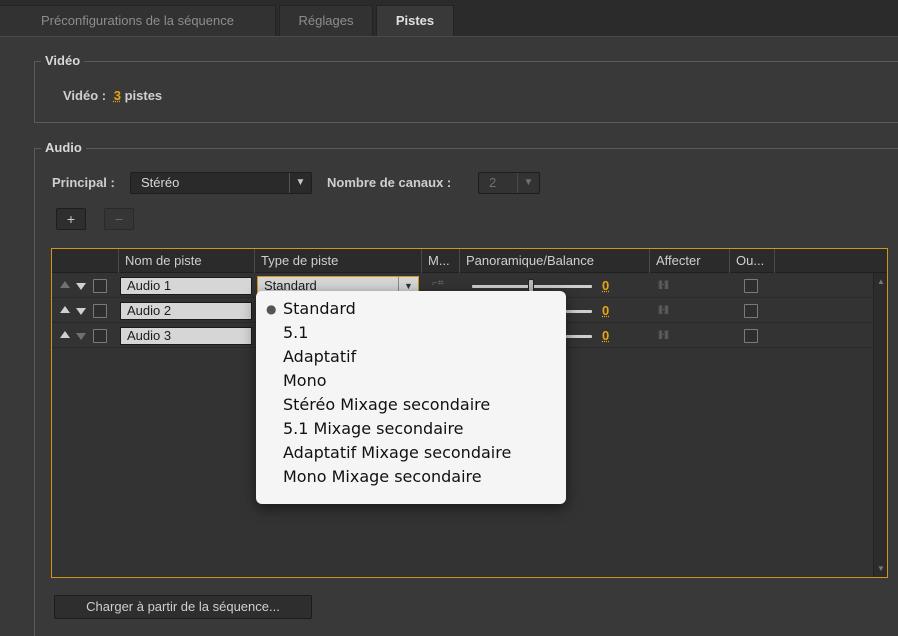 The width and height of the screenshot is (898, 636). What do you see at coordinates (337, 261) in the screenshot?
I see `col-track-type: Type de piste` at bounding box center [337, 261].